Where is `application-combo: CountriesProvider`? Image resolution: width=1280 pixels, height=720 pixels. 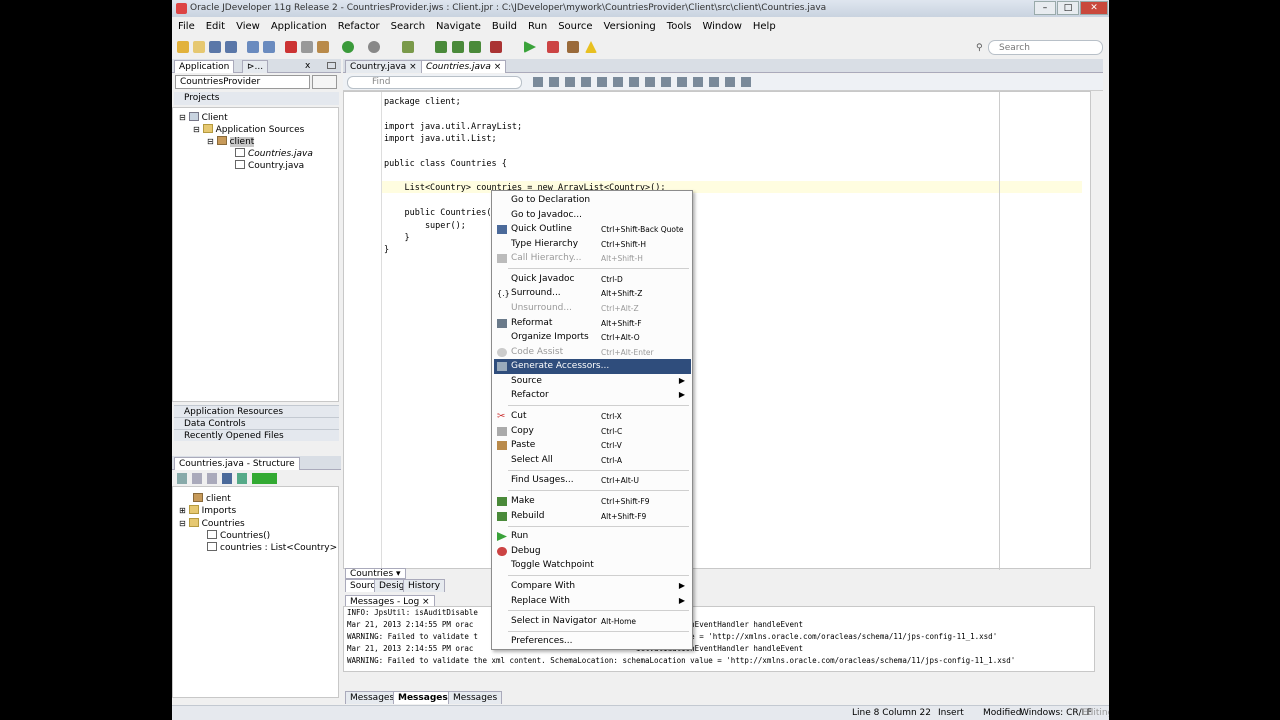
application-combo: CountriesProvider is located at coordinates (242, 82).